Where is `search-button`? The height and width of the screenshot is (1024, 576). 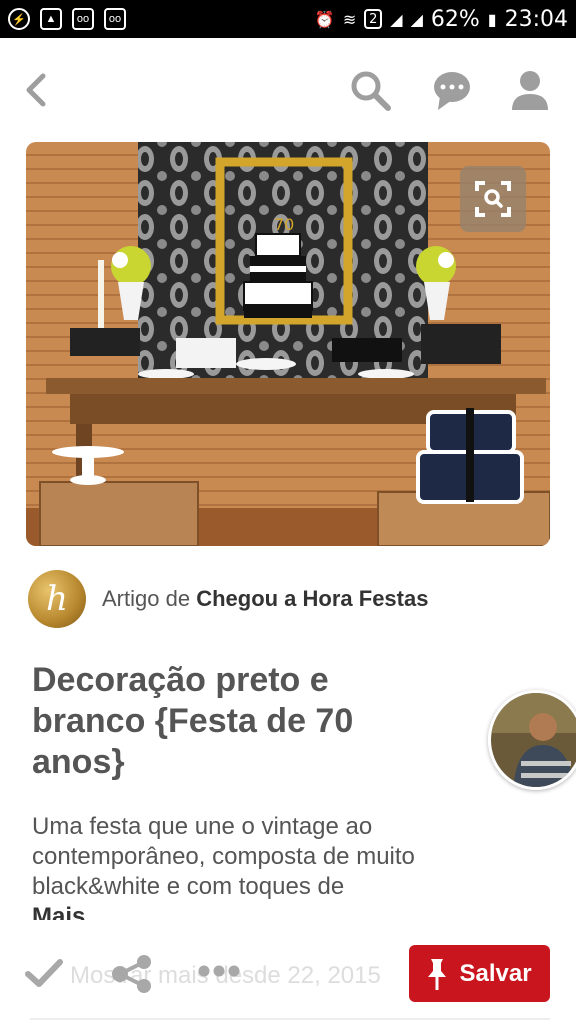
search-button is located at coordinates (370, 90).